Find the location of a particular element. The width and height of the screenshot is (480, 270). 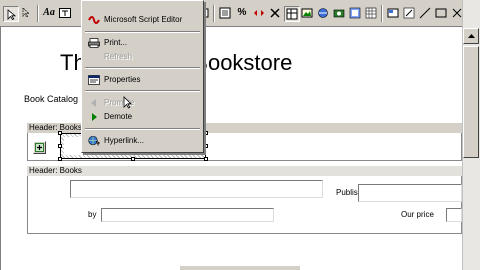

title-field is located at coordinates (196, 189).